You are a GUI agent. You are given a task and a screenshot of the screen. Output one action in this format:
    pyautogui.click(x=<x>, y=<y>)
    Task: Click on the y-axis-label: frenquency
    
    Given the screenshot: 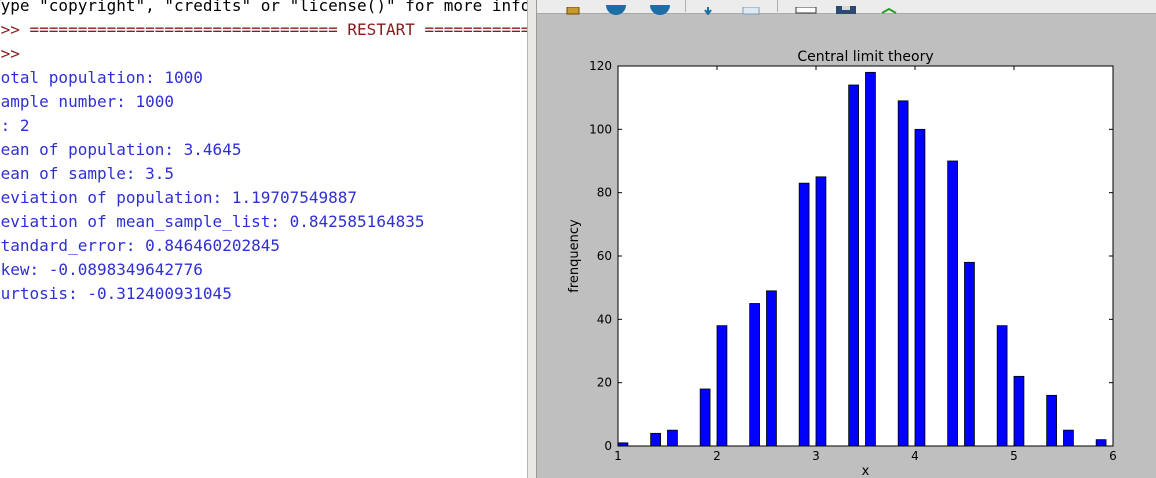 What is the action you would take?
    pyautogui.click(x=574, y=256)
    